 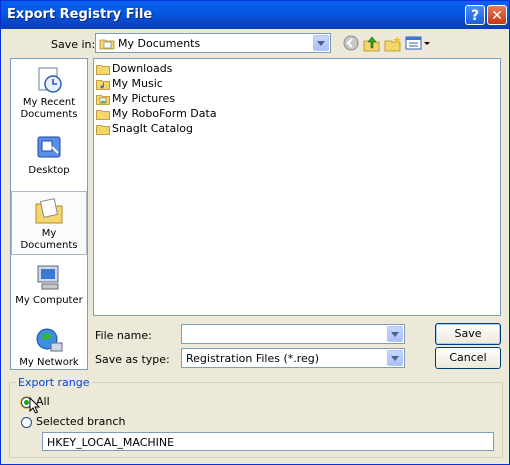 I want to click on place-my-network: My Network, so click(x=49, y=352).